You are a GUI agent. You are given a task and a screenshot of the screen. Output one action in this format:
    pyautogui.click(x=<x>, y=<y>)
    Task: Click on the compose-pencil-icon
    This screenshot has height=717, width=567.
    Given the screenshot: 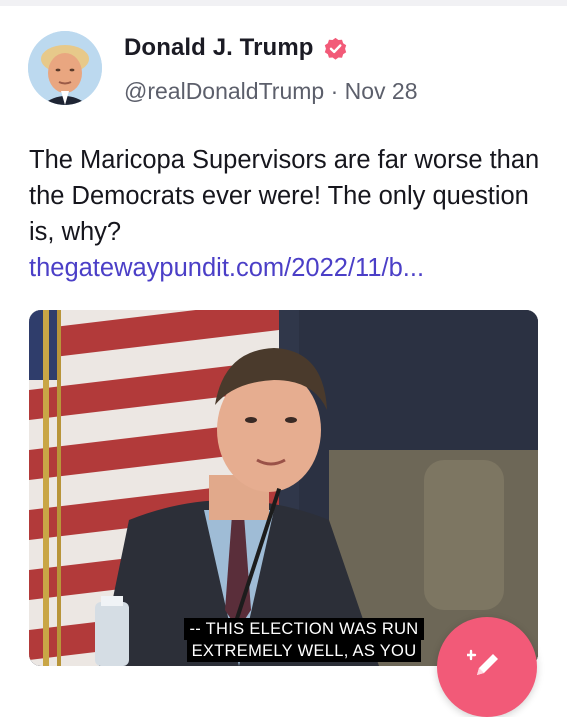 What is the action you would take?
    pyautogui.click(x=482, y=662)
    